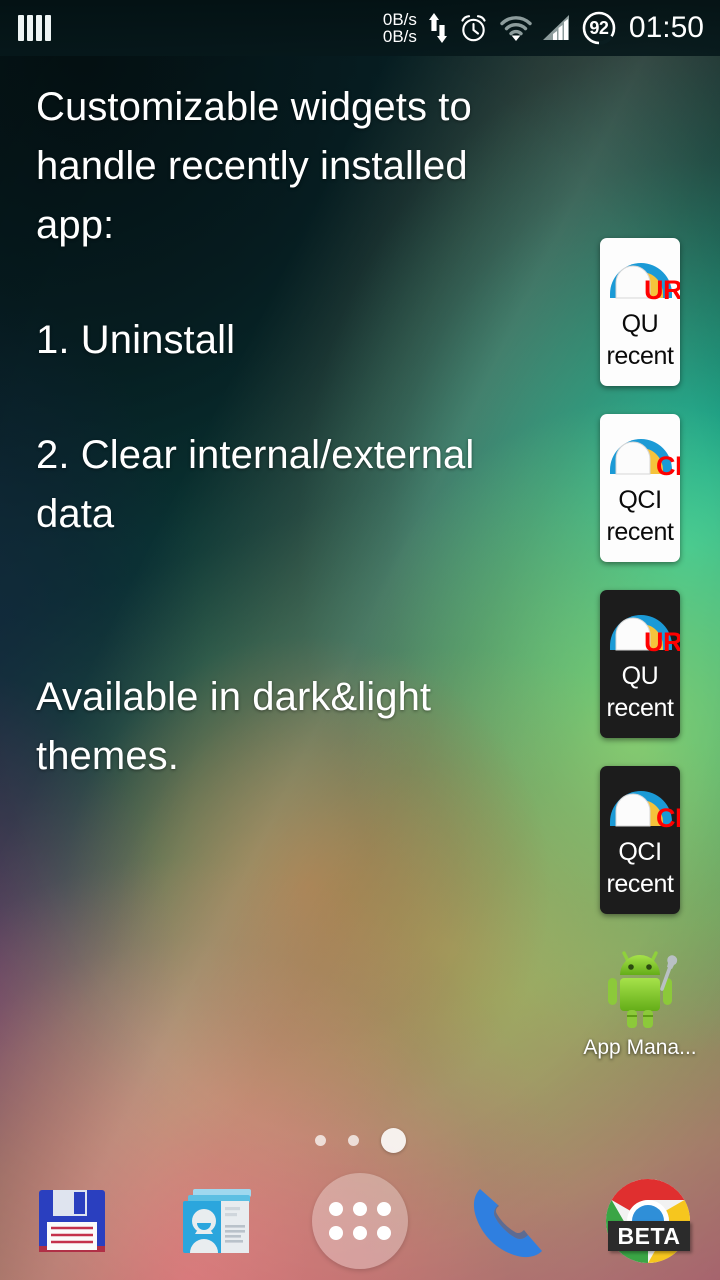 Image resolution: width=720 pixels, height=1280 pixels. I want to click on widget-qci-recent-light: CI QCI recent, so click(640, 488).